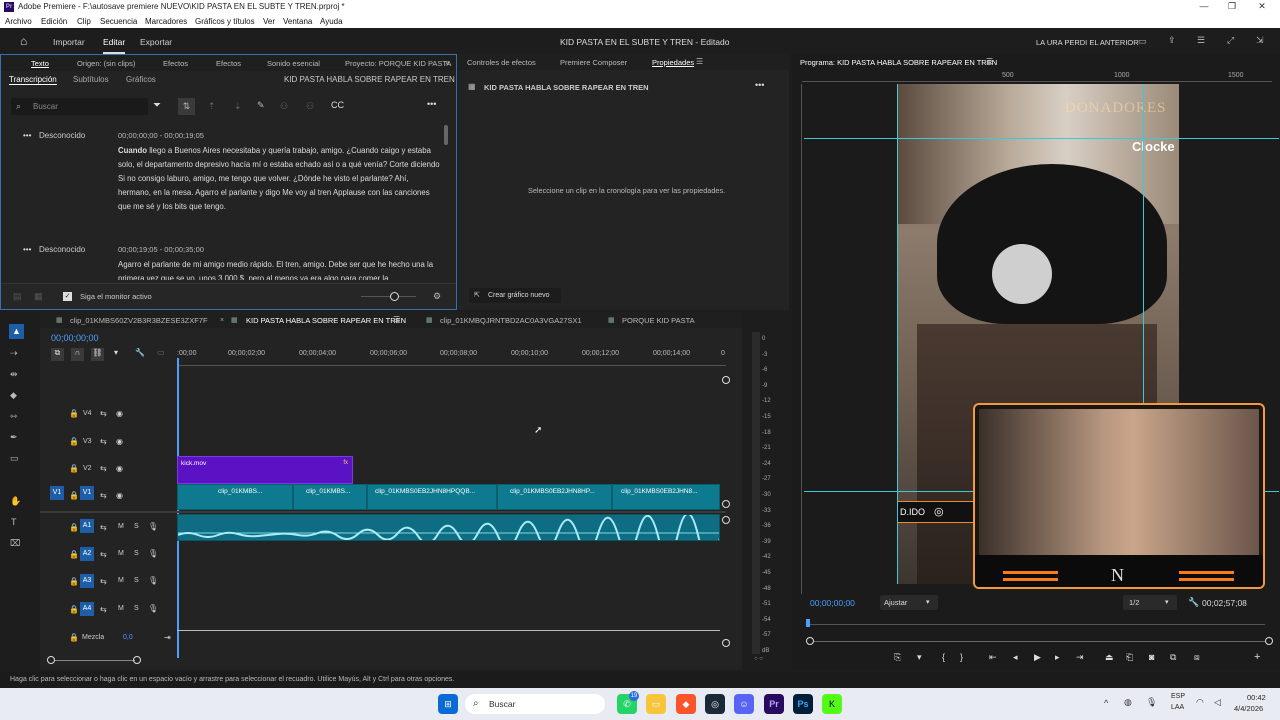 The image size is (1280, 720). Describe the element at coordinates (141, 79) in the screenshot. I see `subtab-graficos: Gráficos` at that location.